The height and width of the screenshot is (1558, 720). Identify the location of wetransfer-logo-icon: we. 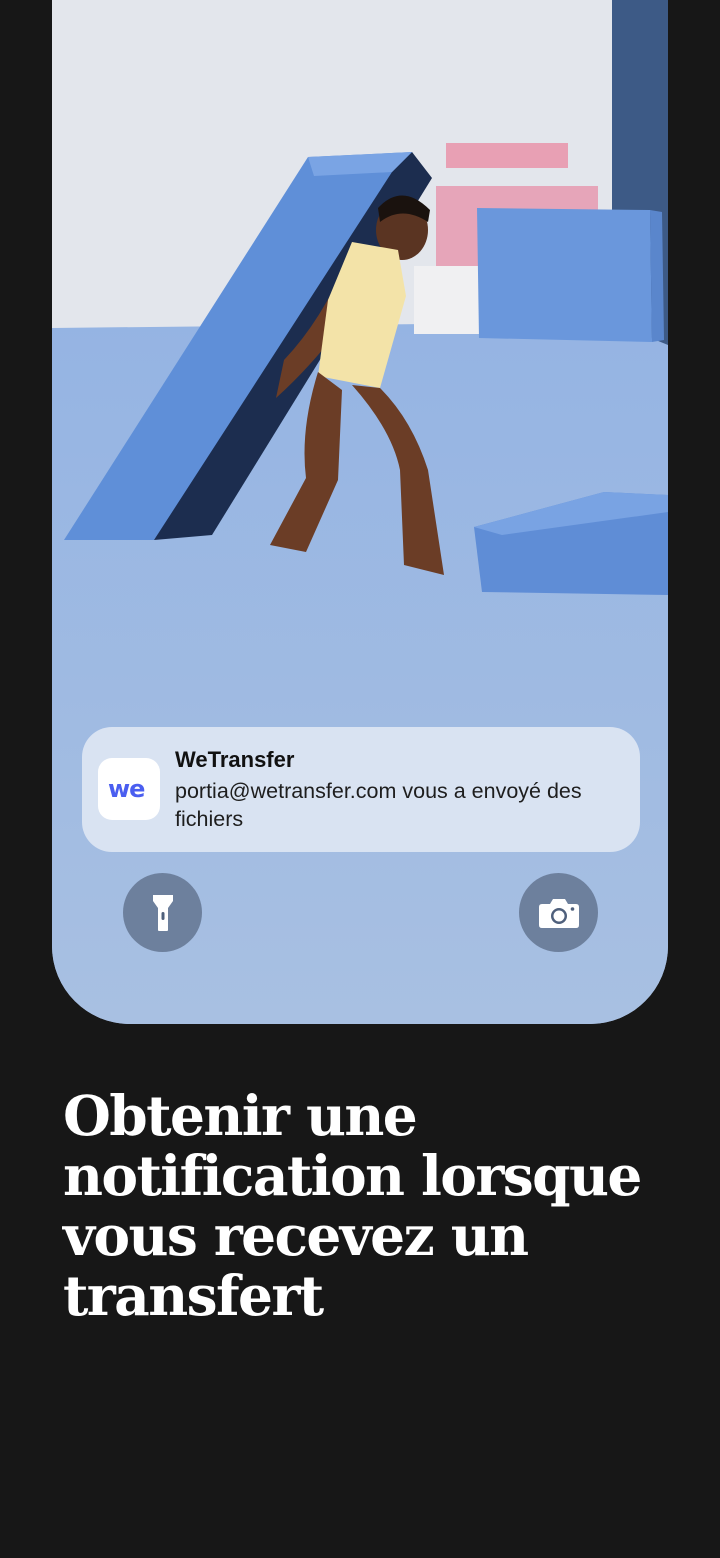
(129, 789).